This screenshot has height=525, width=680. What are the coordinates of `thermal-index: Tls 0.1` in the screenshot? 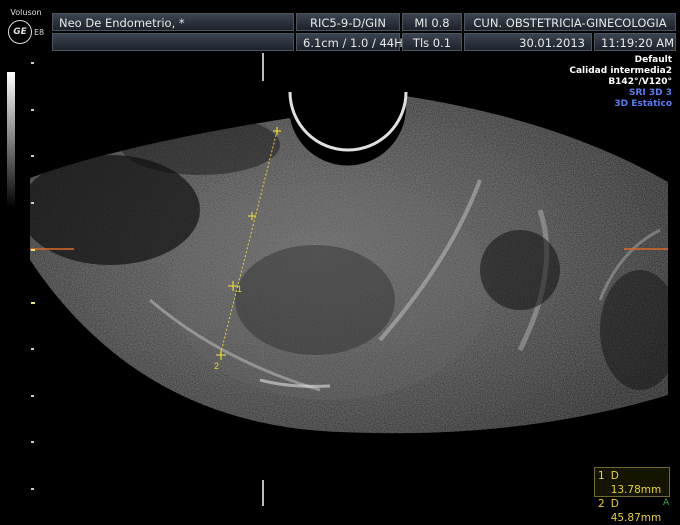 It's located at (432, 42).